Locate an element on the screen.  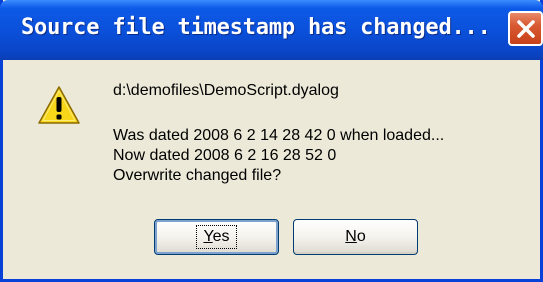
message-line-question: Overwrite changed file? is located at coordinates (197, 175).